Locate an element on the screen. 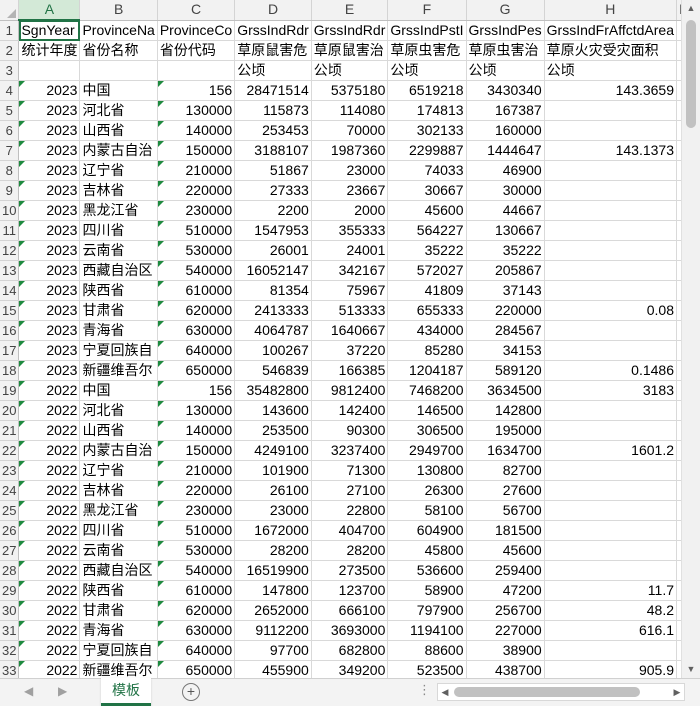  cell: 23000 is located at coordinates (273, 510).